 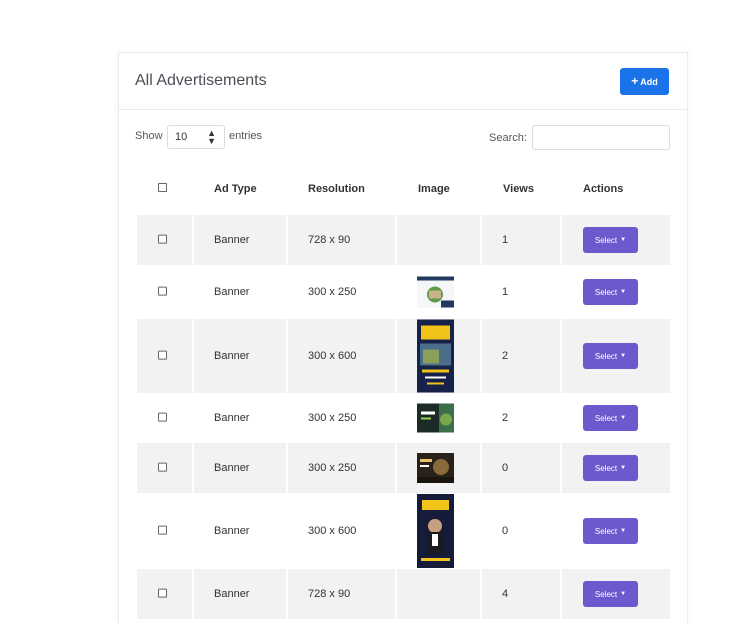 I want to click on column-header-resolution: Resolution, so click(x=336, y=189).